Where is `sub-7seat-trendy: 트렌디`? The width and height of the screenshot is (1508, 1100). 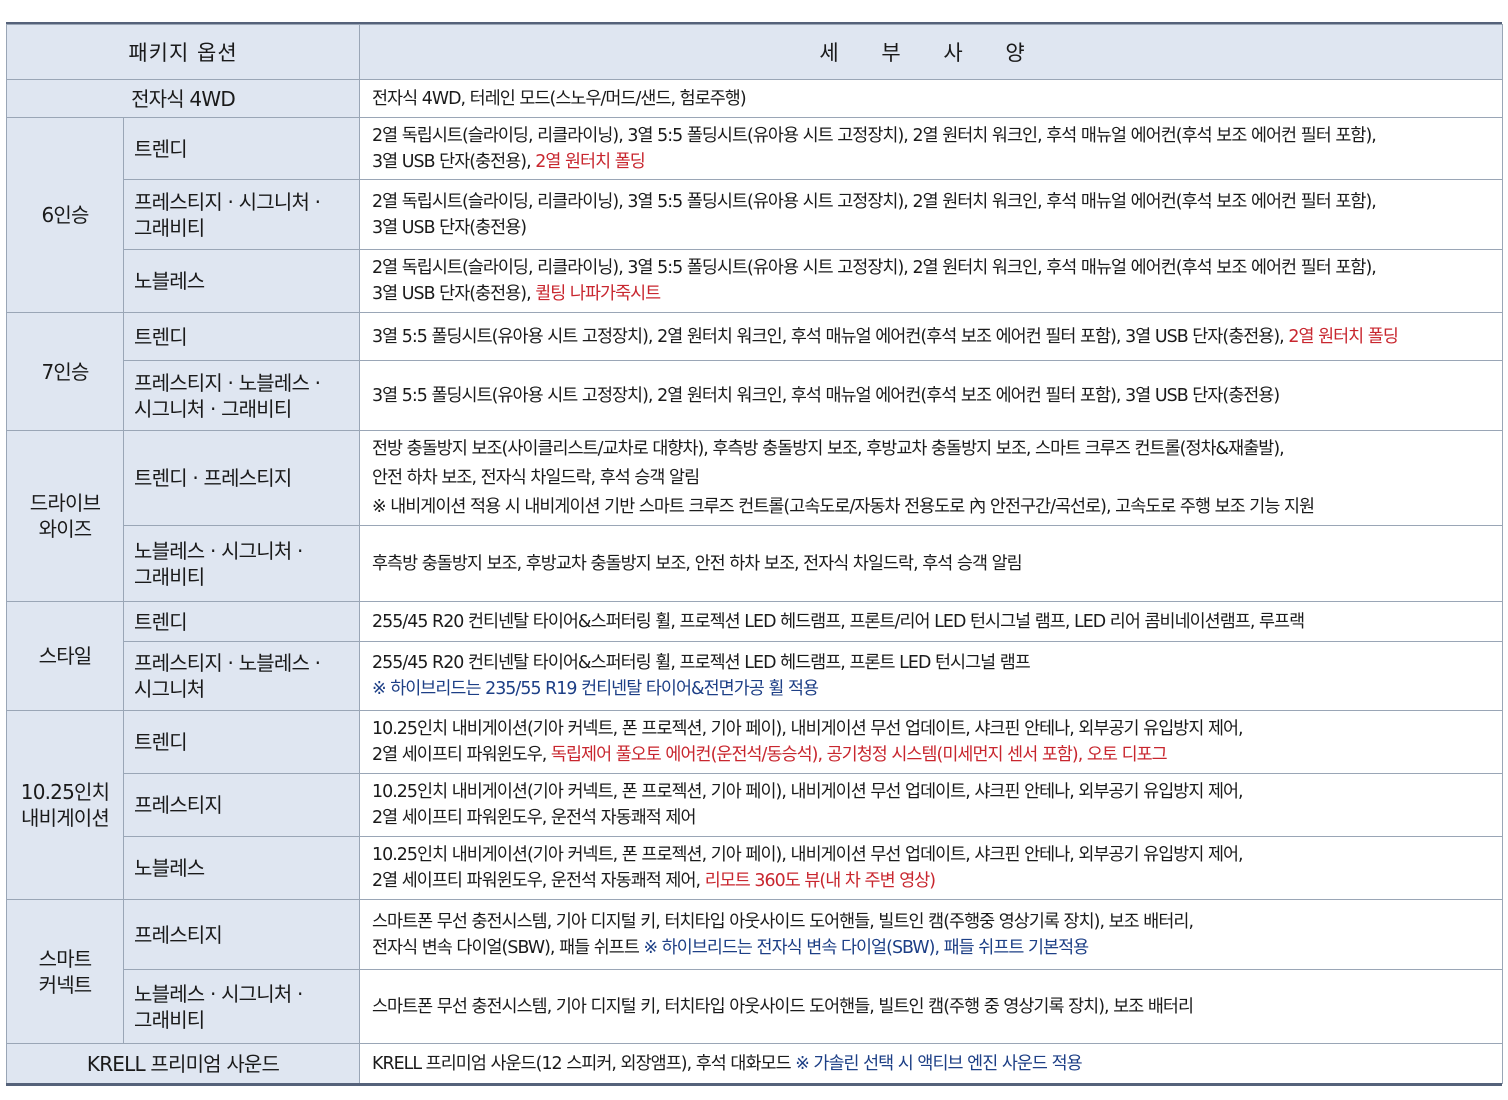 sub-7seat-trendy: 트렌디 is located at coordinates (241, 336).